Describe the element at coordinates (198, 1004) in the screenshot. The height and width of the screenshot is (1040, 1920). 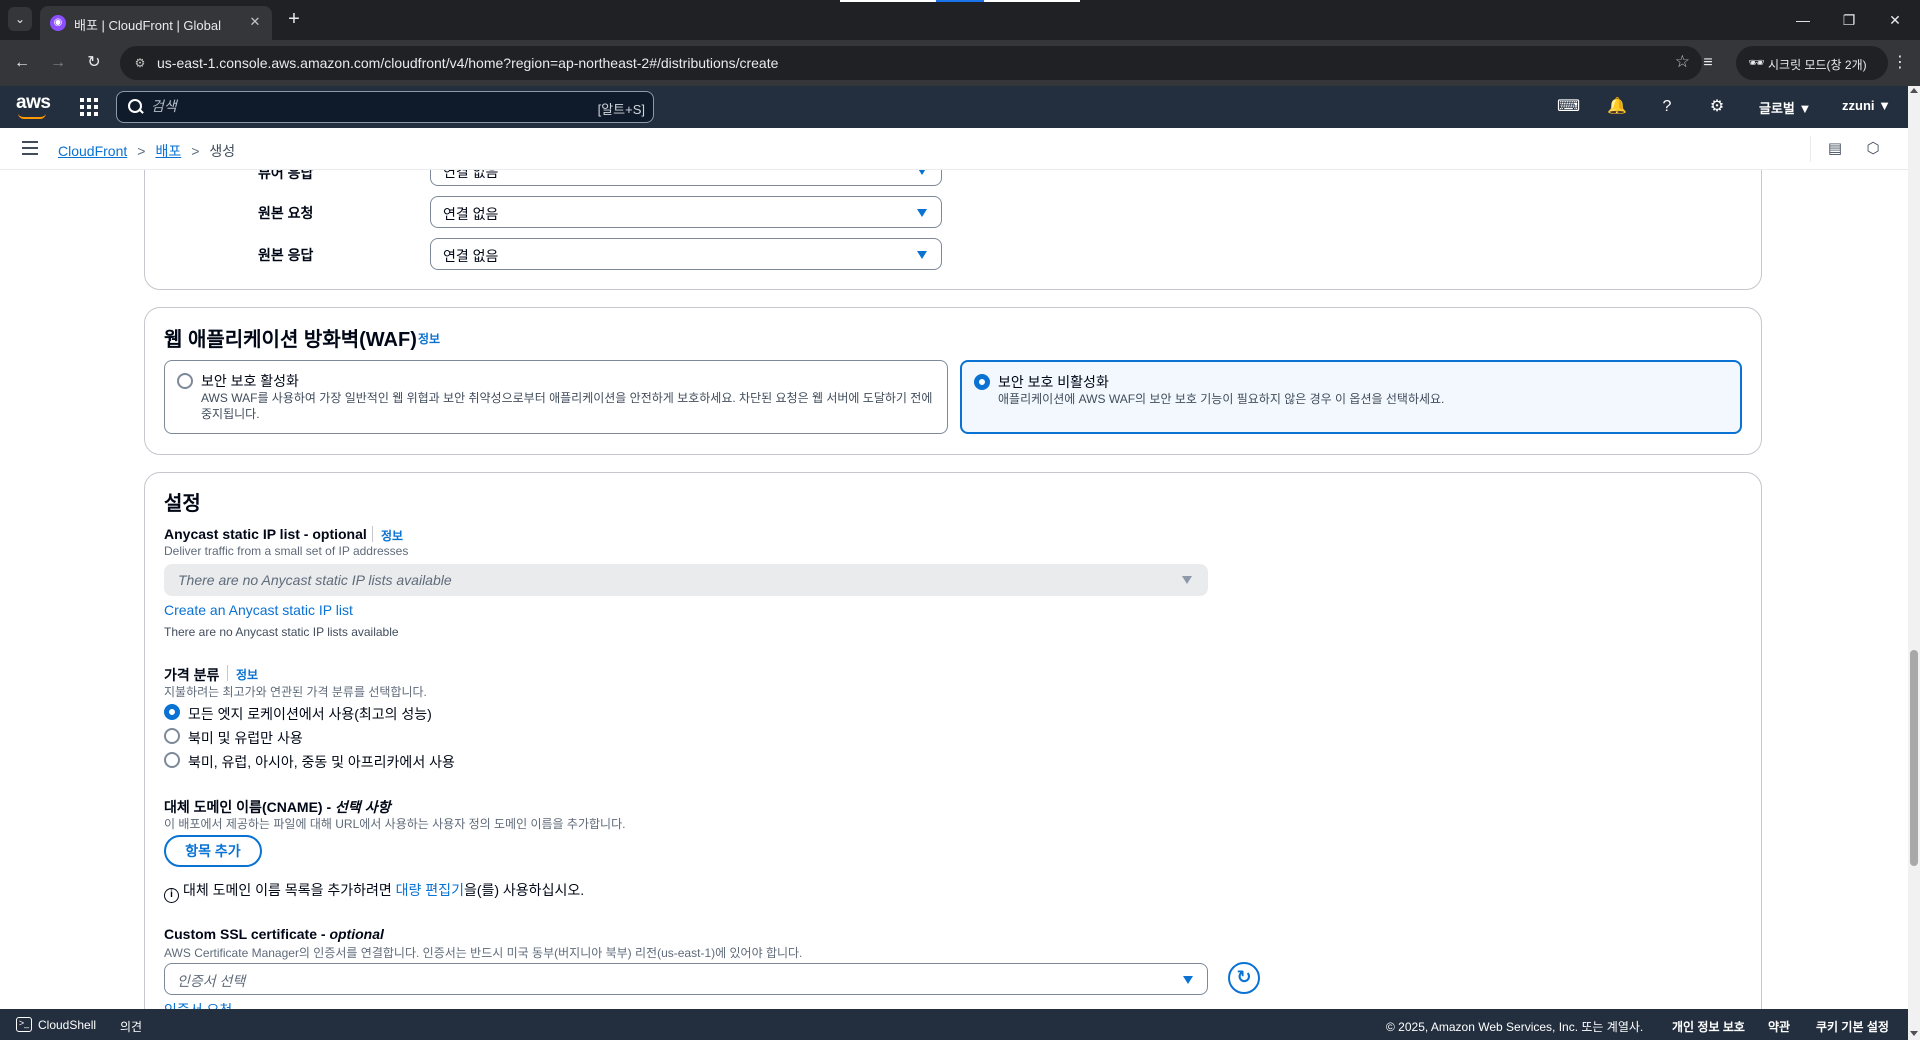
I see `request-certificate-link: 인증서 요청` at that location.